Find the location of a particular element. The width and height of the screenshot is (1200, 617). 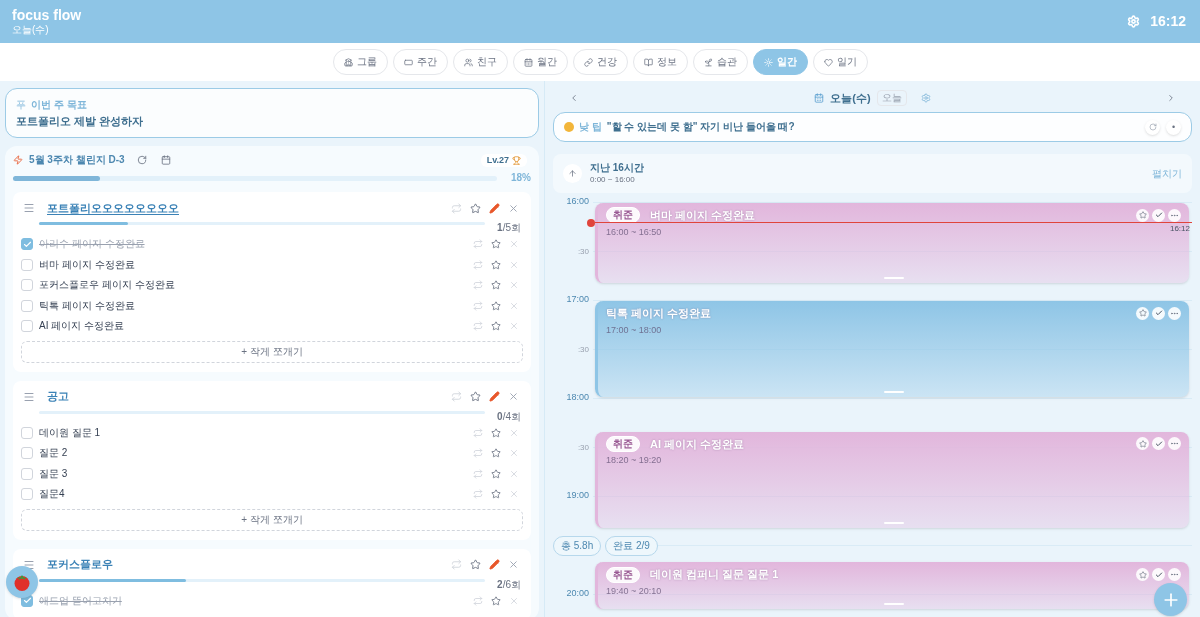

goal-label: 이번 주 목표 is located at coordinates (59, 104).